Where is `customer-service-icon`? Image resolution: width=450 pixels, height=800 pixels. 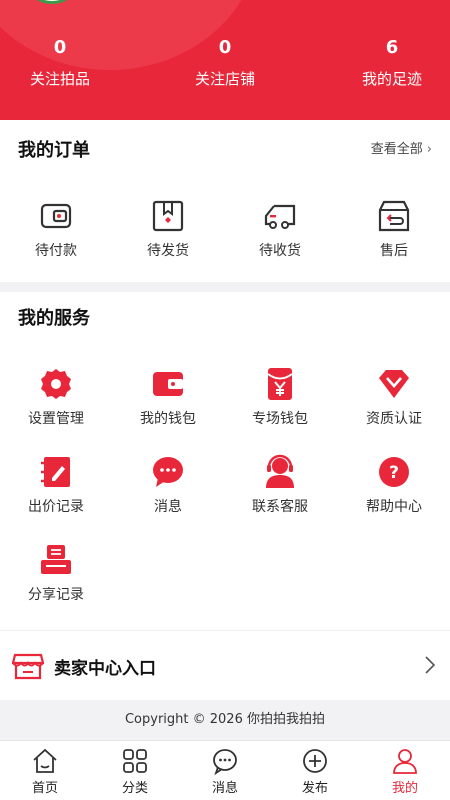
customer-service-icon is located at coordinates (280, 471).